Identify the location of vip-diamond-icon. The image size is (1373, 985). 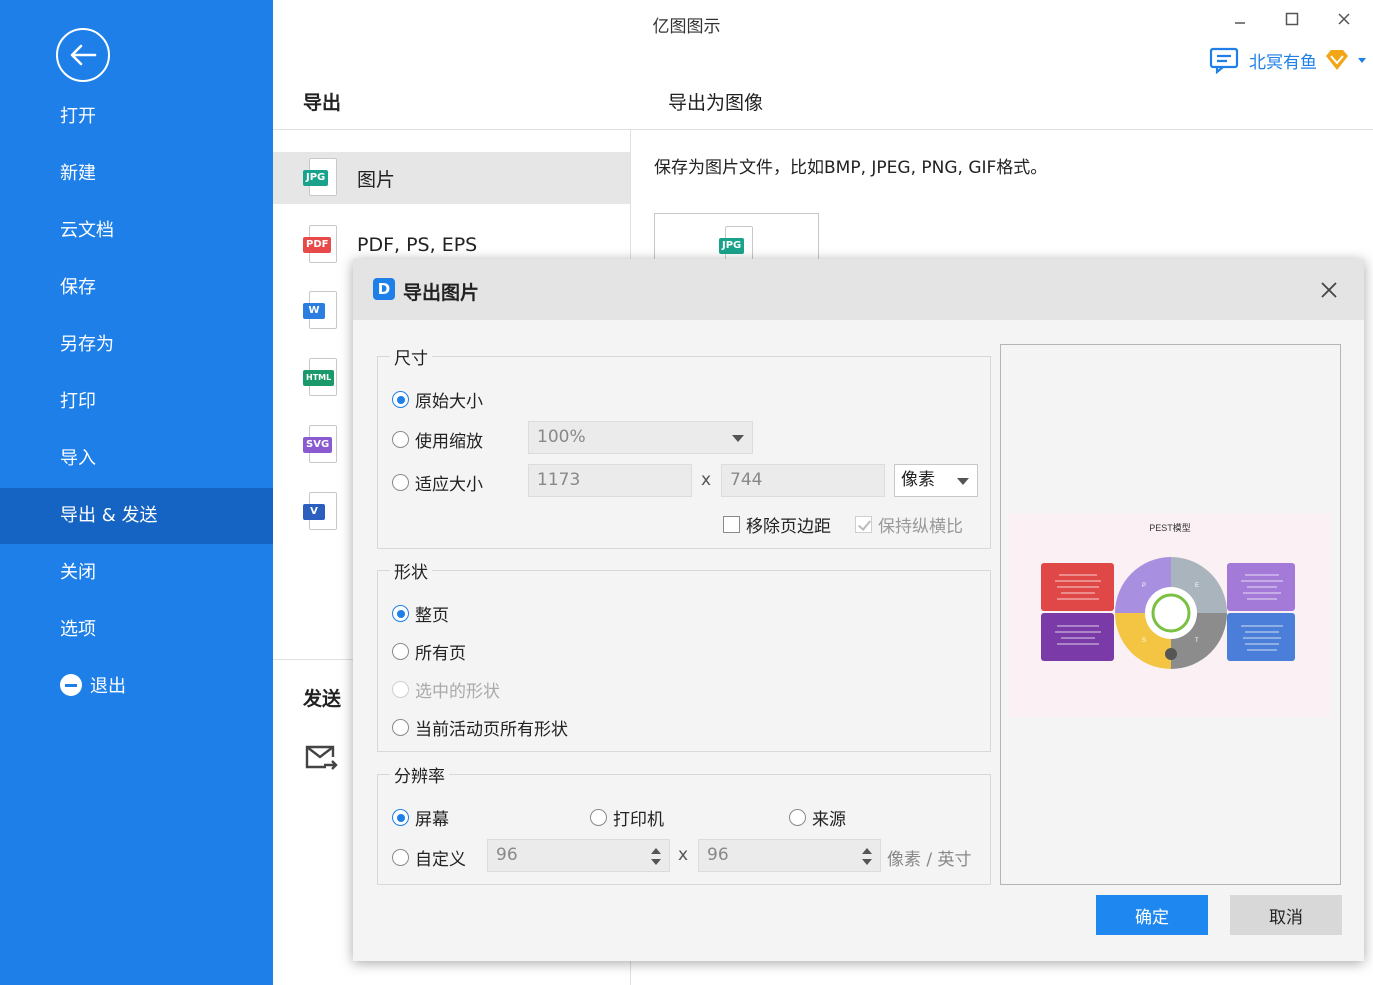
(1337, 60).